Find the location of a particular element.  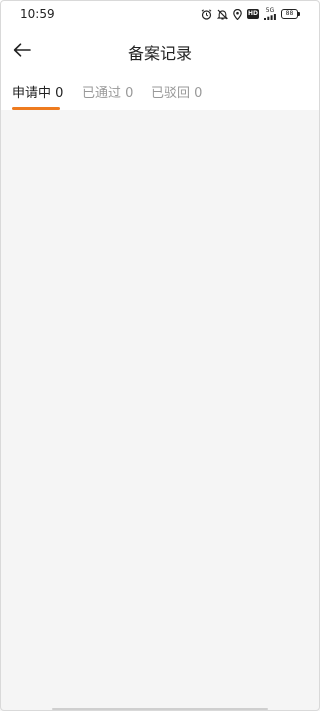

tab-pending: 申请中 0 is located at coordinates (37, 91).